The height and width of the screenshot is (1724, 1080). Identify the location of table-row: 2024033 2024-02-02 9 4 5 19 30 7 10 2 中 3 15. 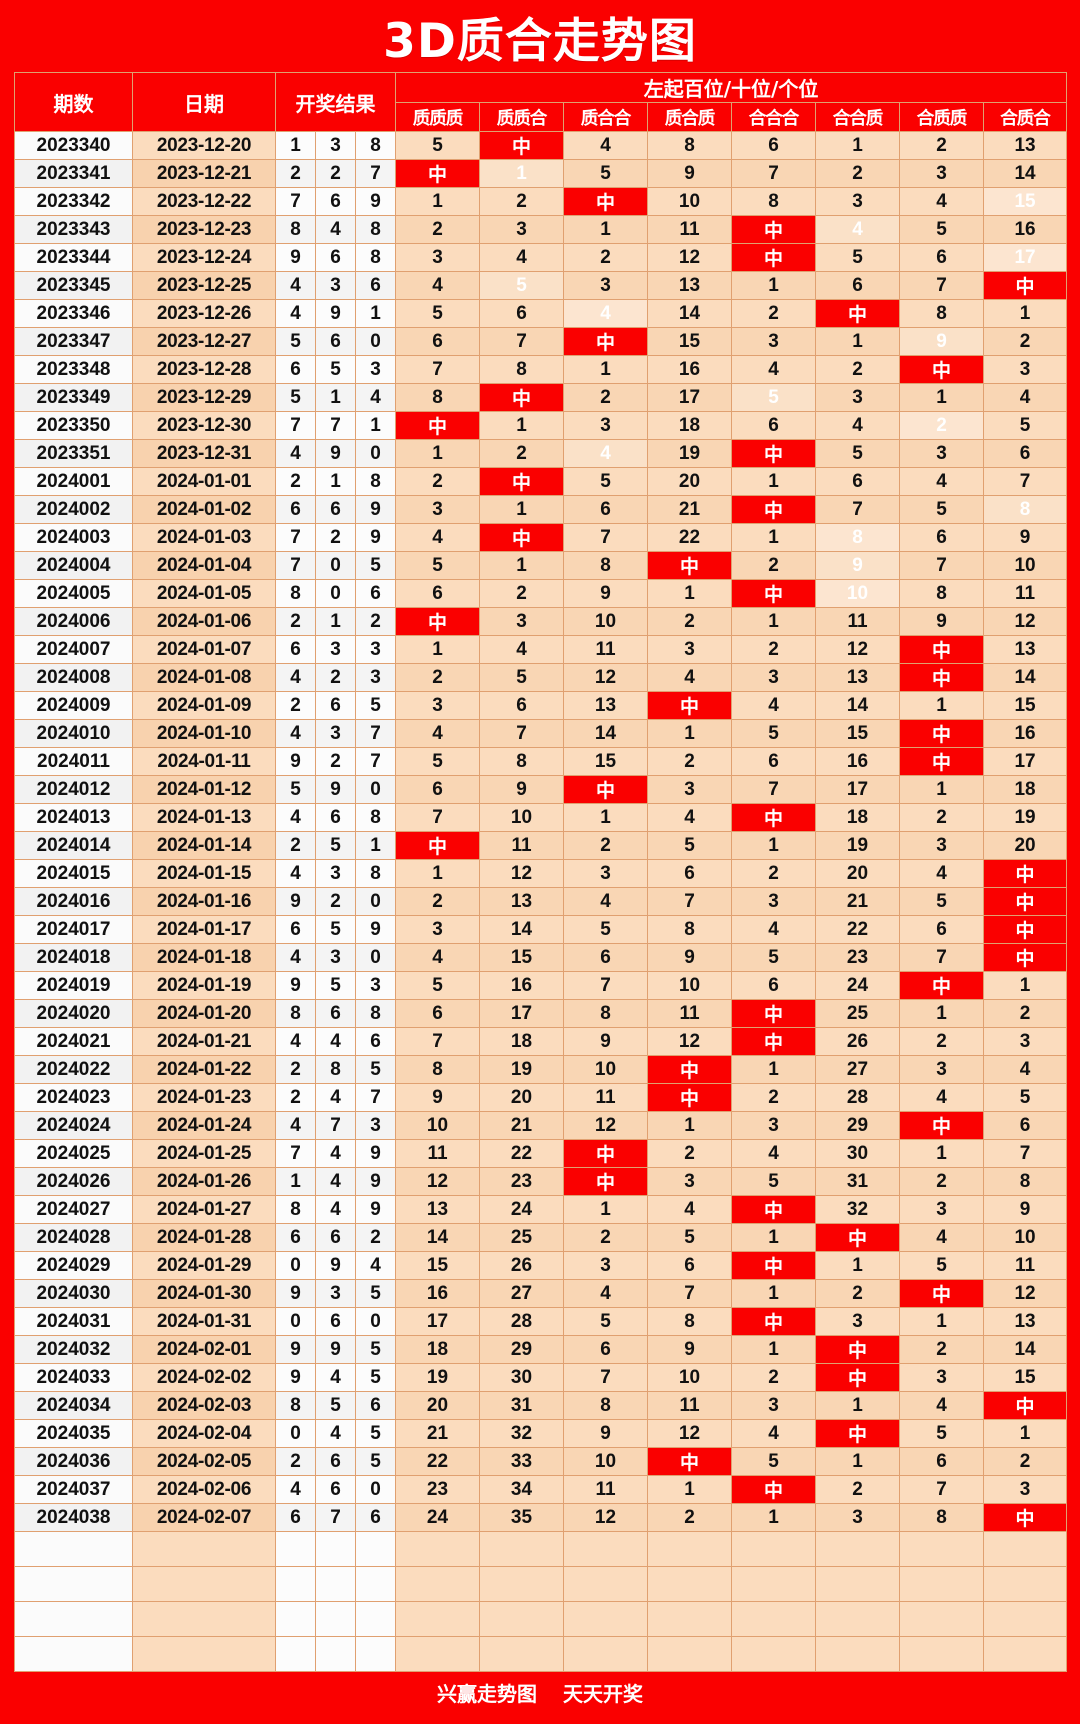
(541, 1377).